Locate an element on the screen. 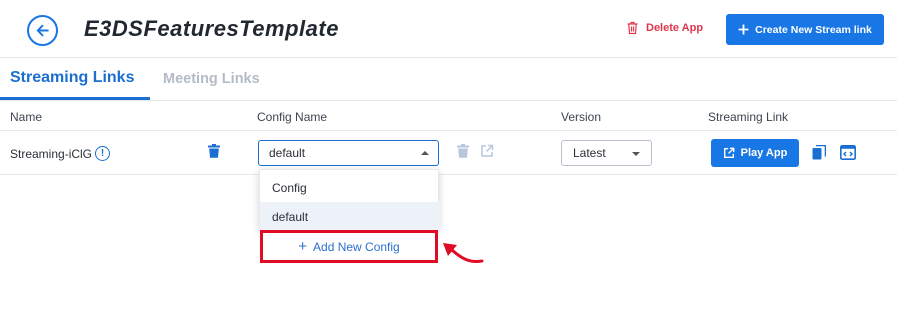  create-stream-link-button: Create New Stream link is located at coordinates (805, 29).